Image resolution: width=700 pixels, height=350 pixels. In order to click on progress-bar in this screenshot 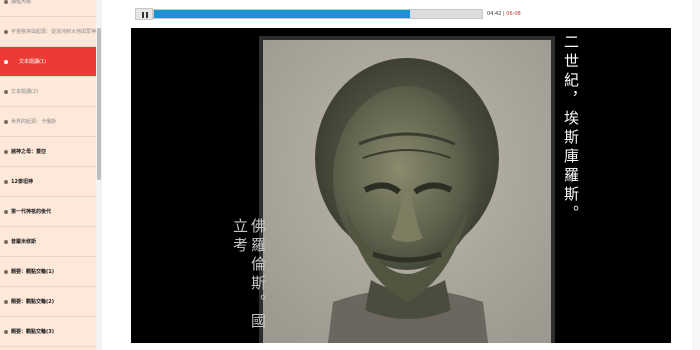, I will do `click(318, 14)`.